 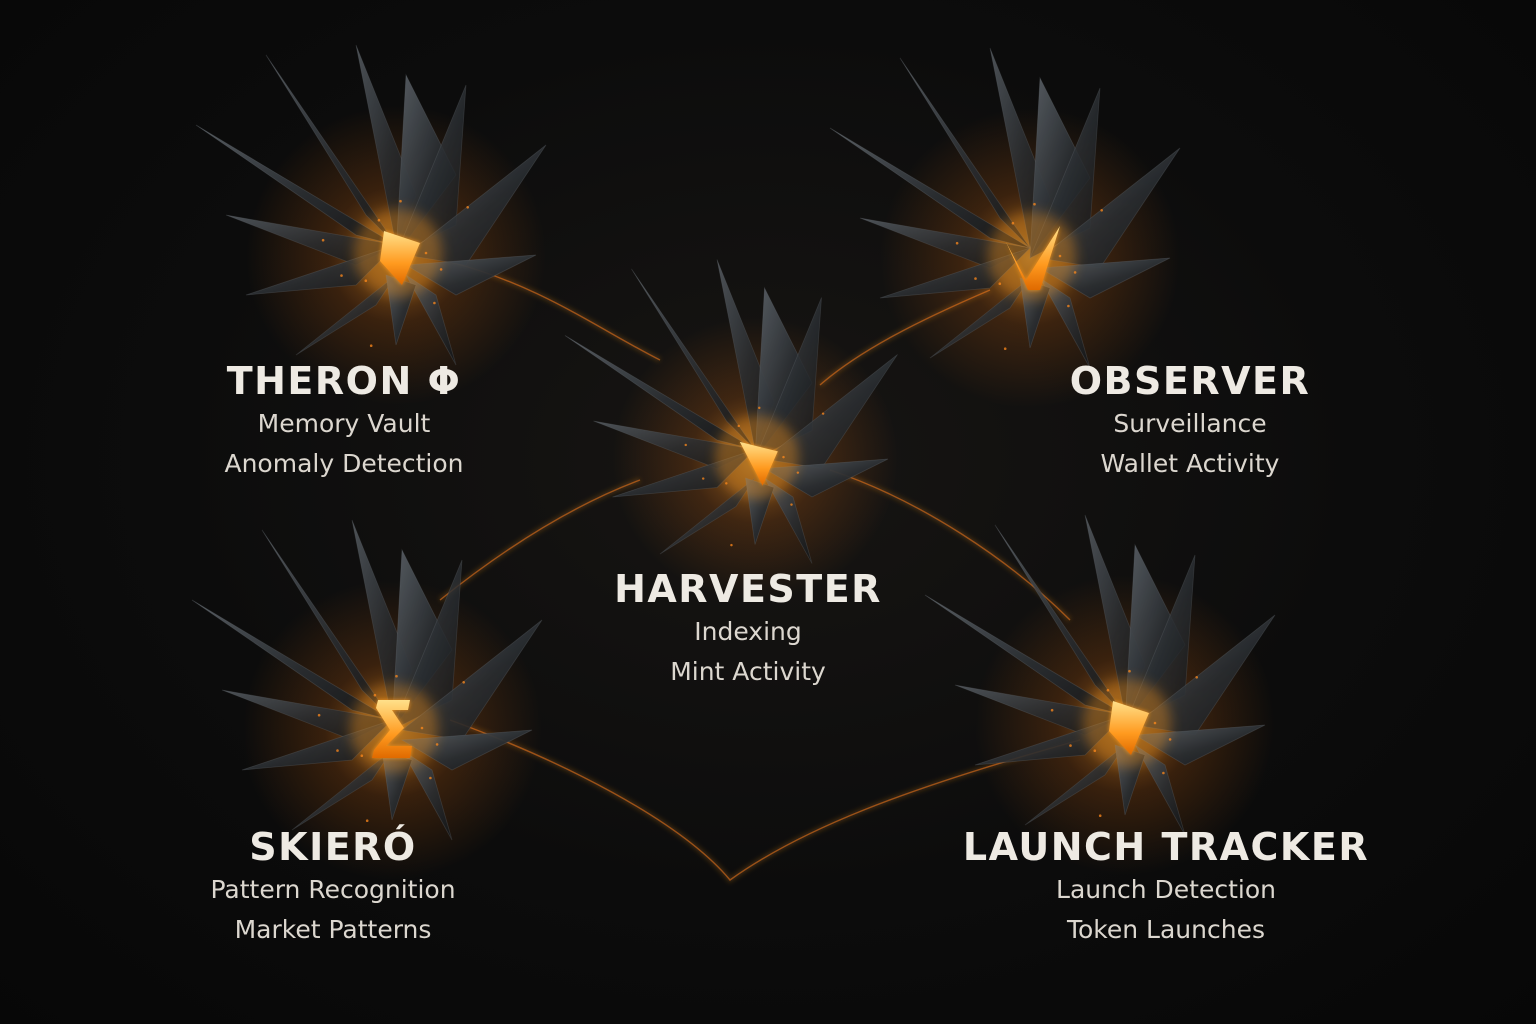 What do you see at coordinates (1166, 889) in the screenshot?
I see `agent-role: Launch Detection` at bounding box center [1166, 889].